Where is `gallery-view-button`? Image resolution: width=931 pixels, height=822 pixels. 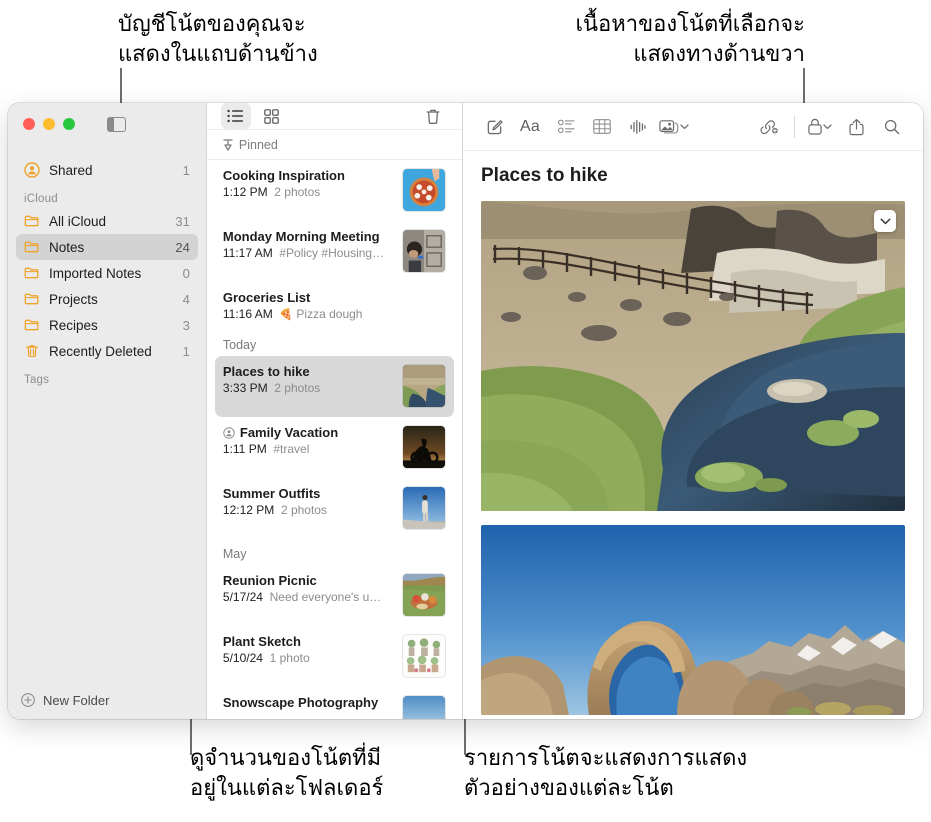 gallery-view-button is located at coordinates (272, 116).